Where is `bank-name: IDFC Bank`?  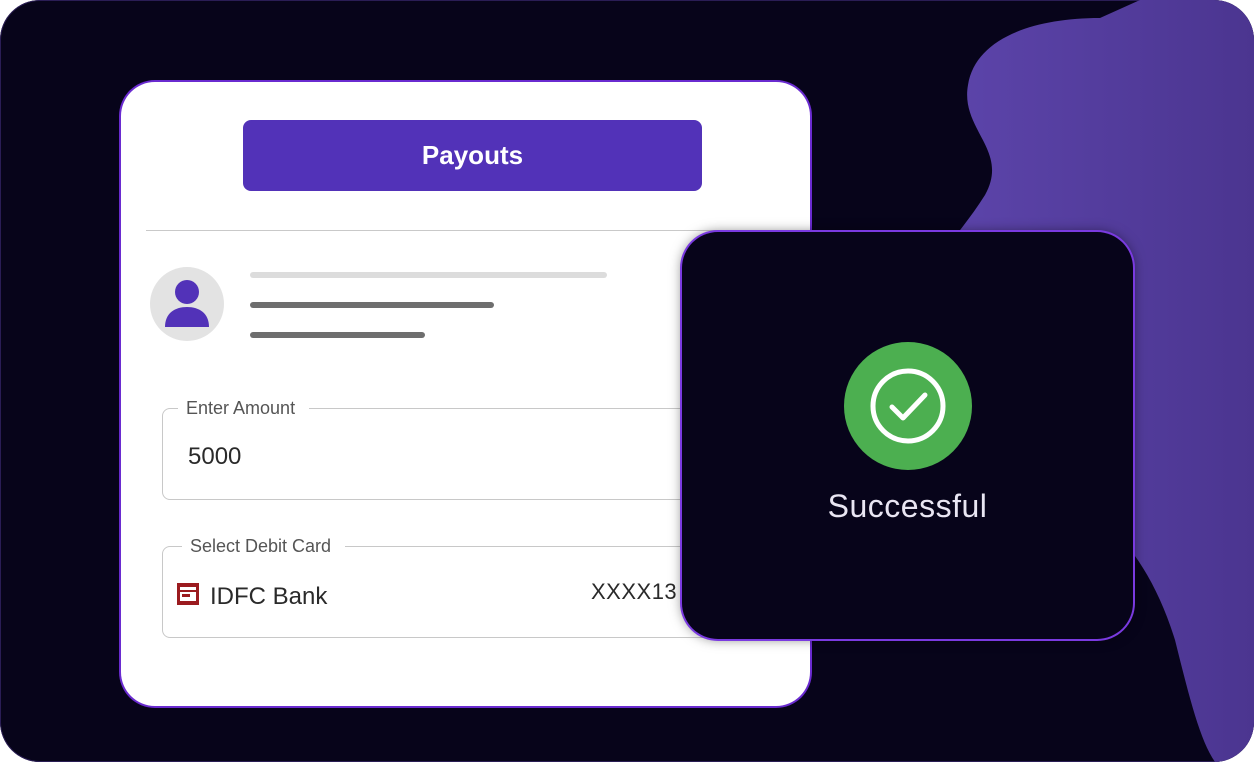 bank-name: IDFC Bank is located at coordinates (269, 596).